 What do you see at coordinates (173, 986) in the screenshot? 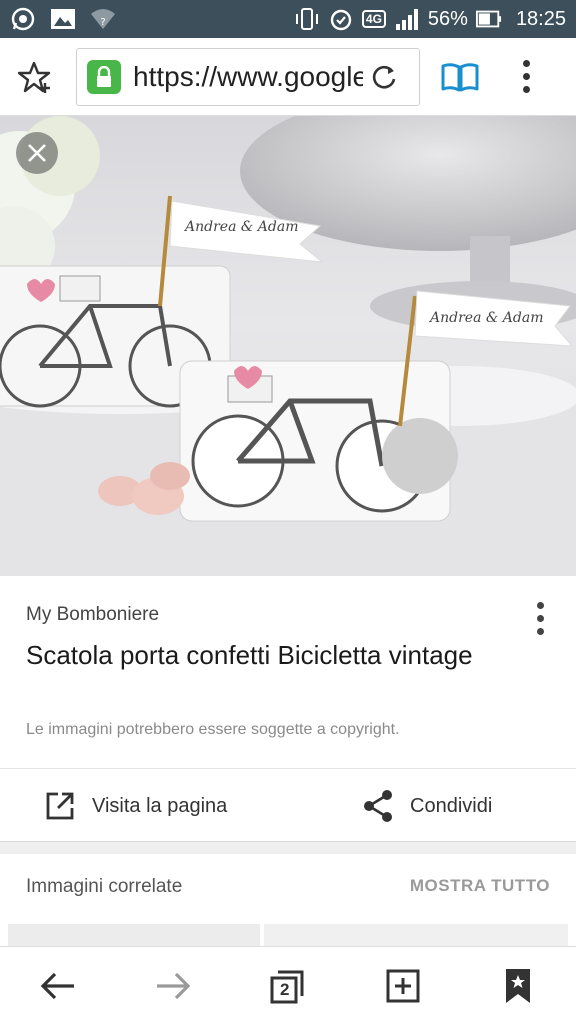
I see `forward-arrow-icon` at bounding box center [173, 986].